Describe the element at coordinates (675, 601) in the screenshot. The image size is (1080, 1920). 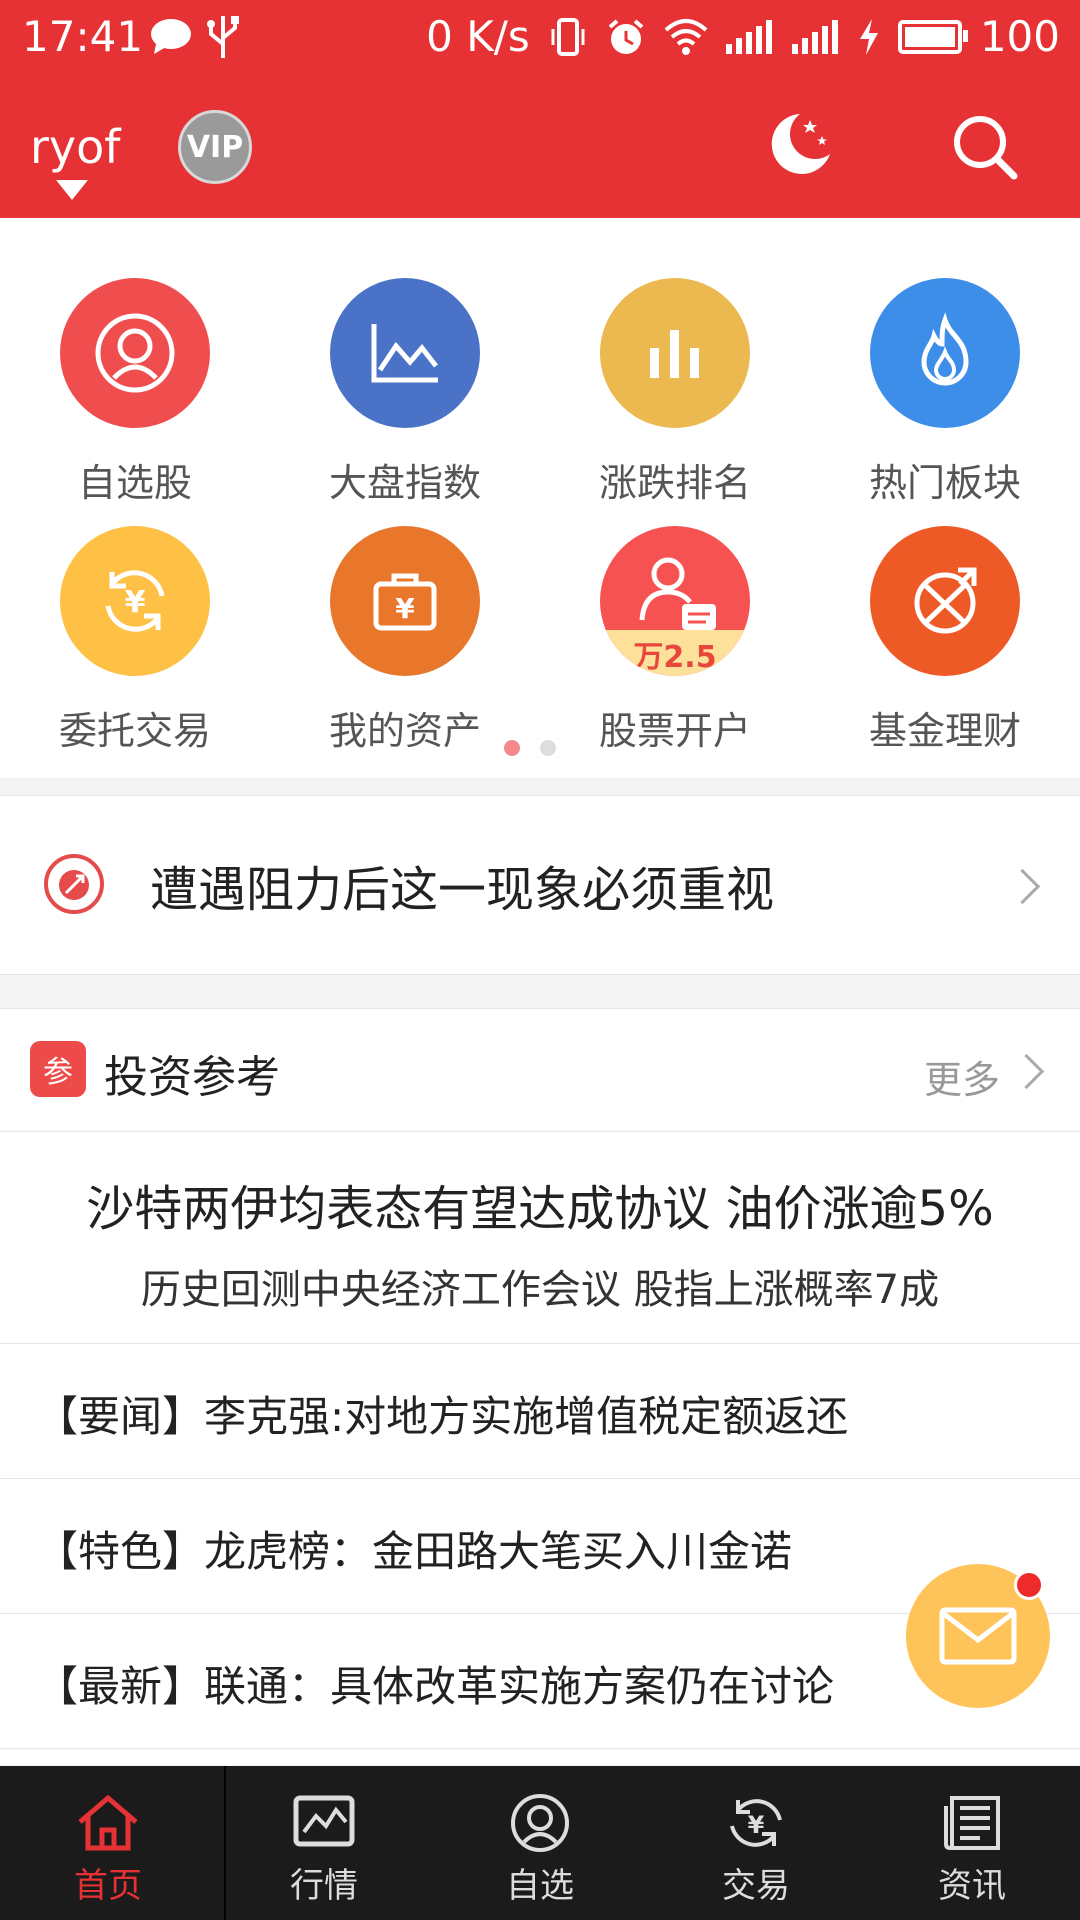
I see `shortcut-circle: 万2.5` at that location.